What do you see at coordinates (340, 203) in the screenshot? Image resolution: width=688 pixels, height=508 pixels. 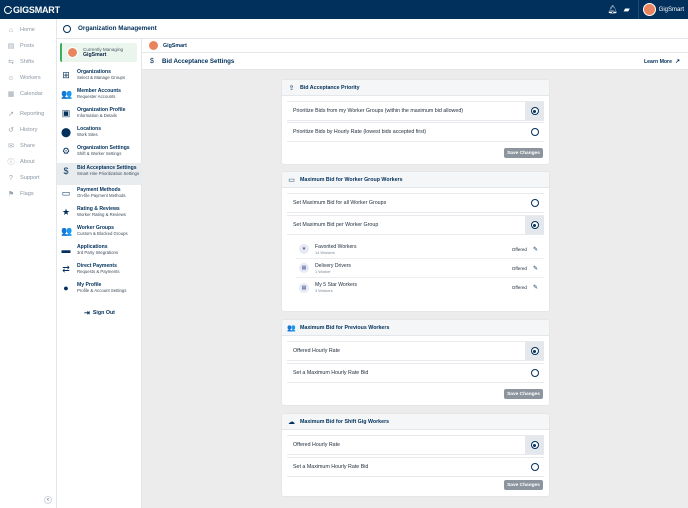 I see `option-label: Set Maximum Bid for all Worker Groups` at bounding box center [340, 203].